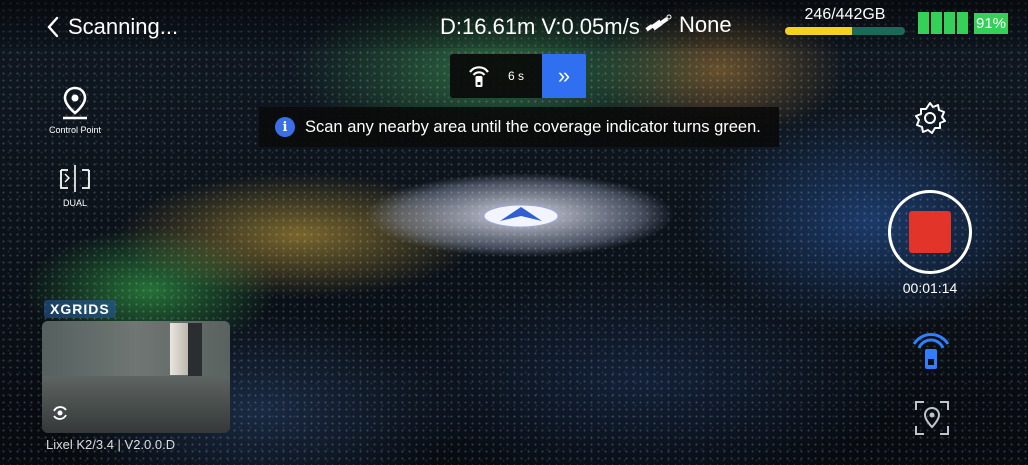 This screenshot has width=1028, height=465. Describe the element at coordinates (53, 27) in the screenshot. I see `chevron-left-icon` at that location.